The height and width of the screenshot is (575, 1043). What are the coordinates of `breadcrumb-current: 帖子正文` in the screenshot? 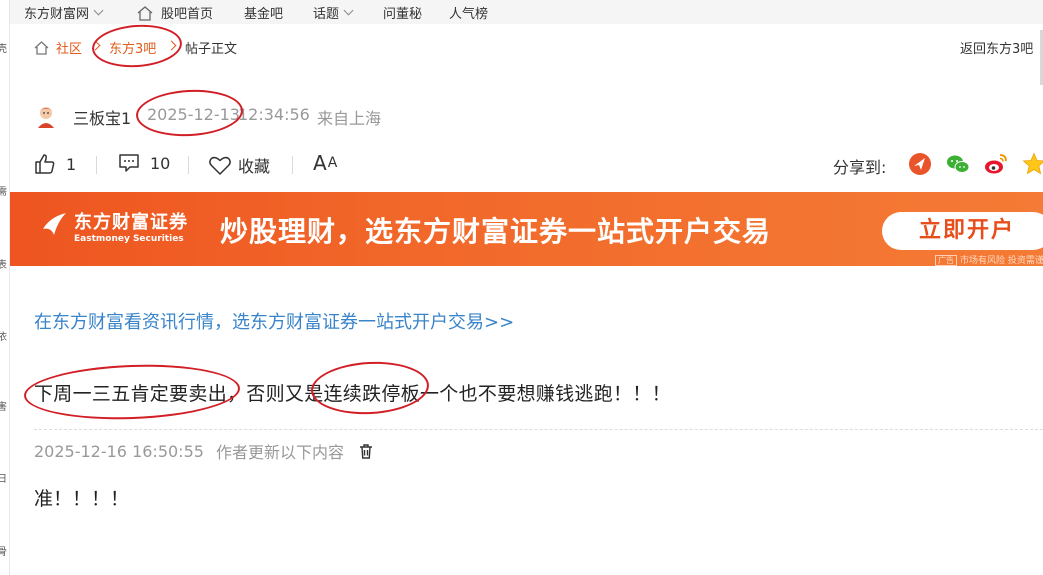 It's located at (211, 49).